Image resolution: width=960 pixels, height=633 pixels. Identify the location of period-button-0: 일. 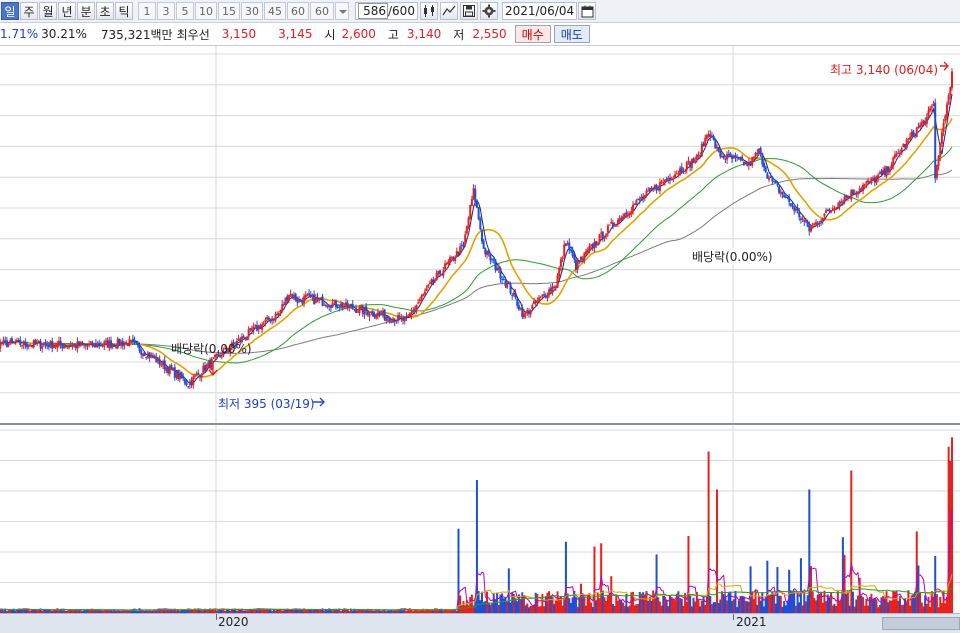
(10, 11).